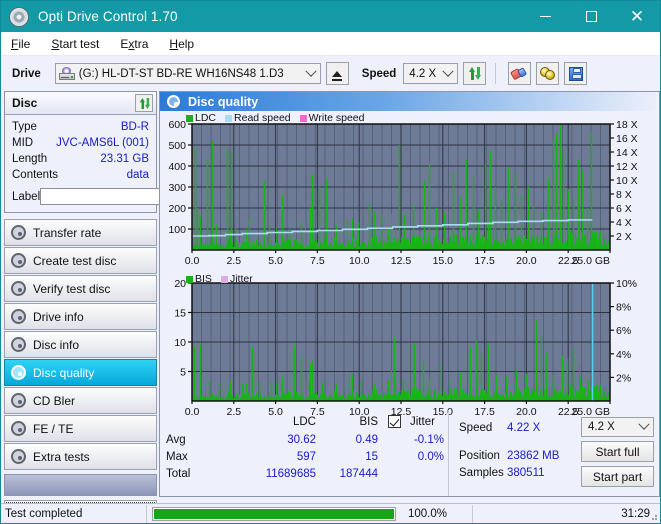 The width and height of the screenshot is (661, 524). Describe the element at coordinates (67, 232) in the screenshot. I see `sidebar-item-label: Transfer rate` at that location.